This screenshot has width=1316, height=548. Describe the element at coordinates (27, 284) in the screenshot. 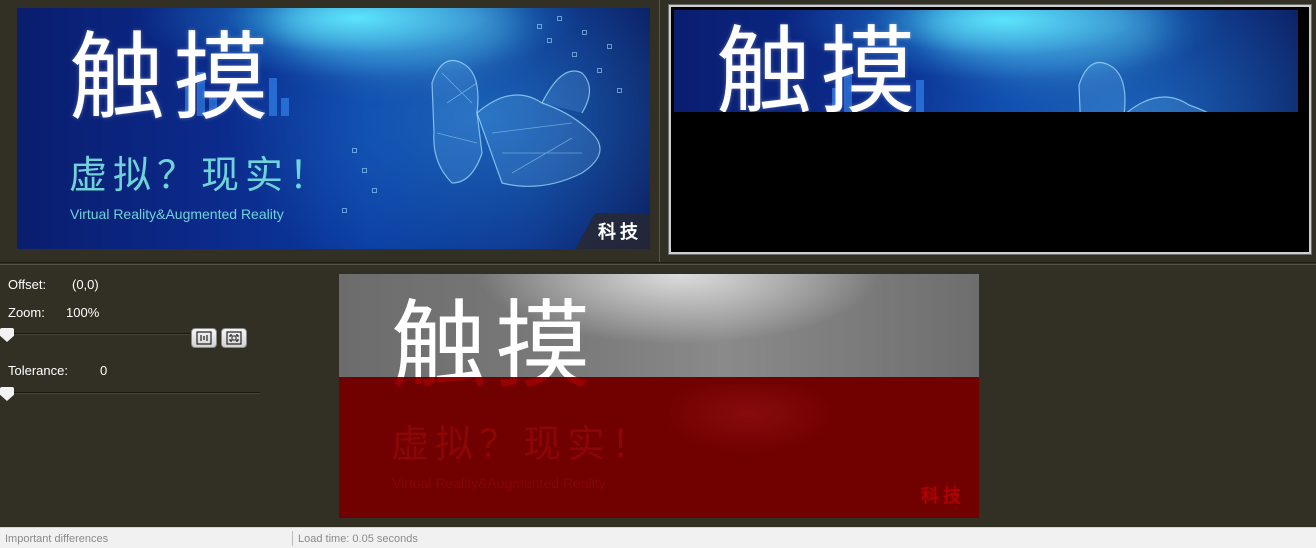

I see `offset-label: Offset:` at that location.